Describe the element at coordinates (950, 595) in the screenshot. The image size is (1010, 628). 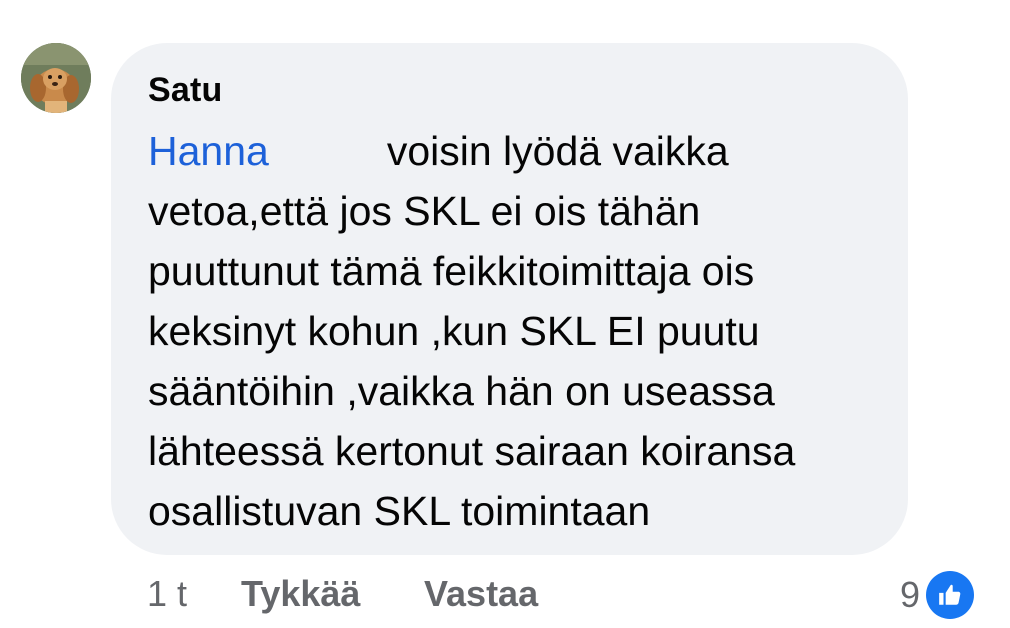
I see `thumbs-up-icon` at that location.